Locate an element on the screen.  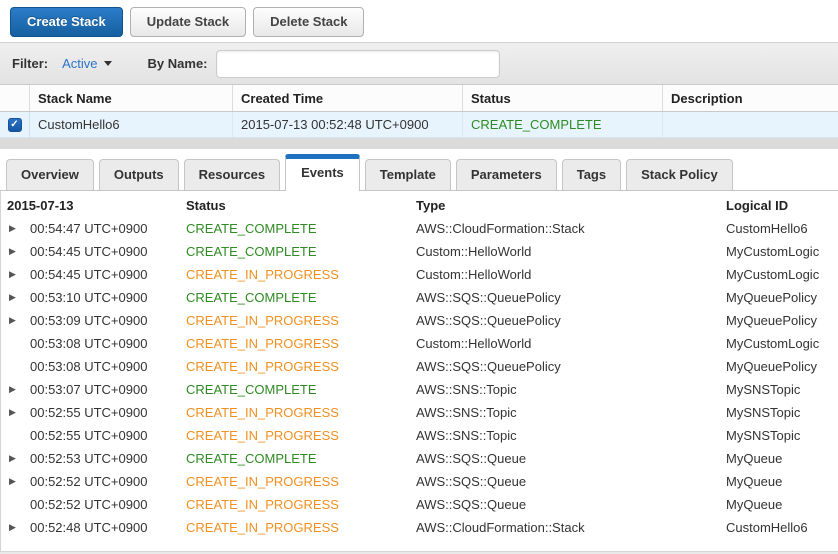
event-time: 00:52:53 UTC+0900 is located at coordinates (89, 458).